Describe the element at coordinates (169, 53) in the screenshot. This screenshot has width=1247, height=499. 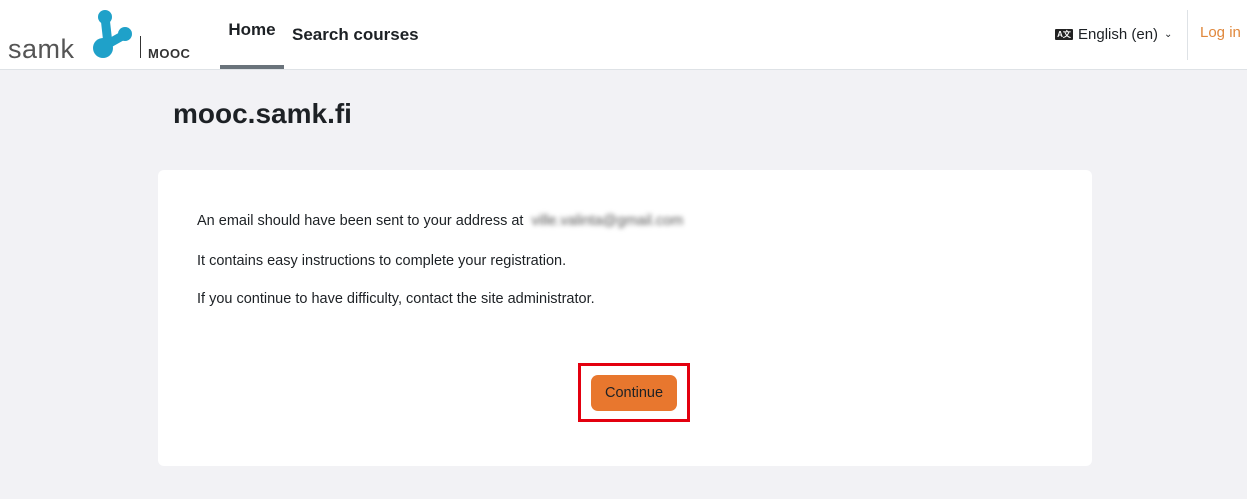
I see `brand-subtitle: MOOC` at that location.